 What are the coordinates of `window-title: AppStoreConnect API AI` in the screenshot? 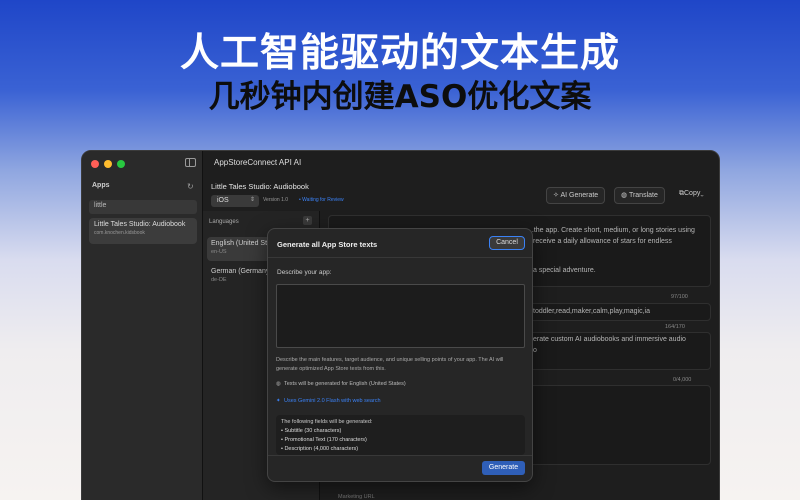 It's located at (258, 162).